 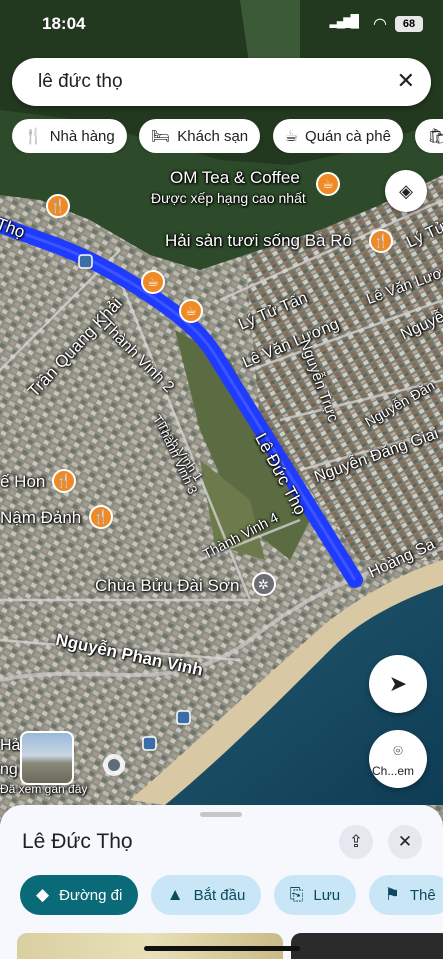 What do you see at coordinates (392, 894) in the screenshot?
I see `flag-icon: ⚑` at bounding box center [392, 894].